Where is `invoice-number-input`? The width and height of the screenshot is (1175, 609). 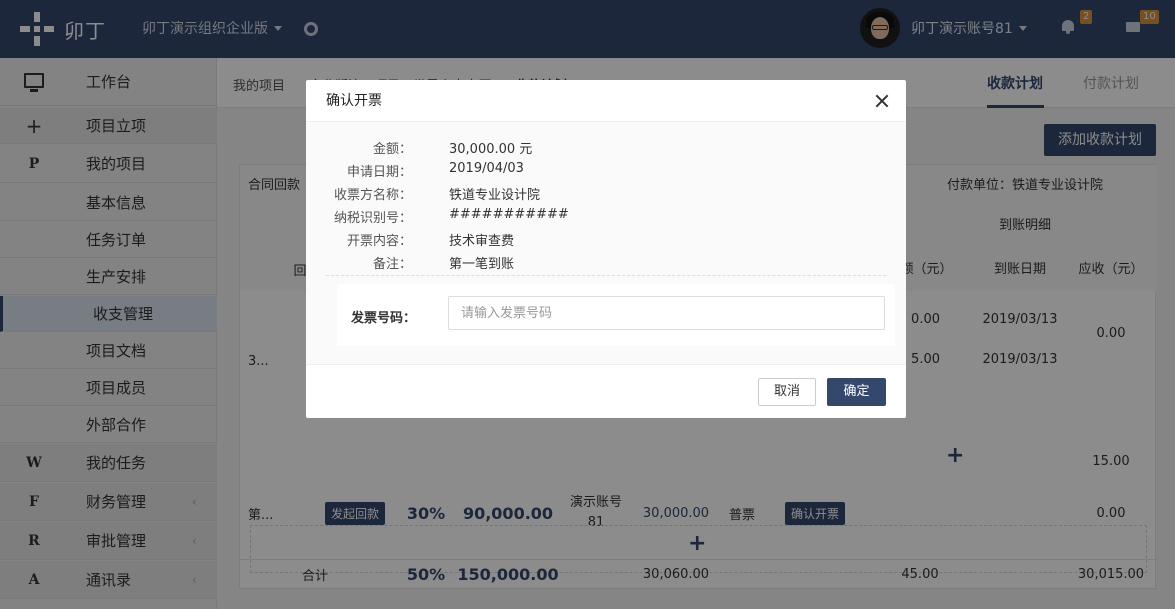 invoice-number-input is located at coordinates (666, 313).